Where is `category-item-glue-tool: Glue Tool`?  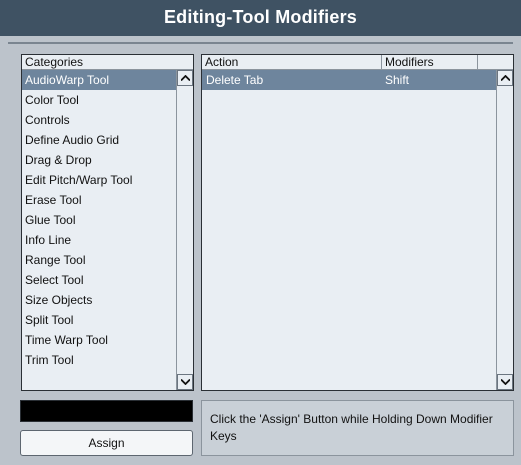
category-item-glue-tool: Glue Tool is located at coordinates (99, 220).